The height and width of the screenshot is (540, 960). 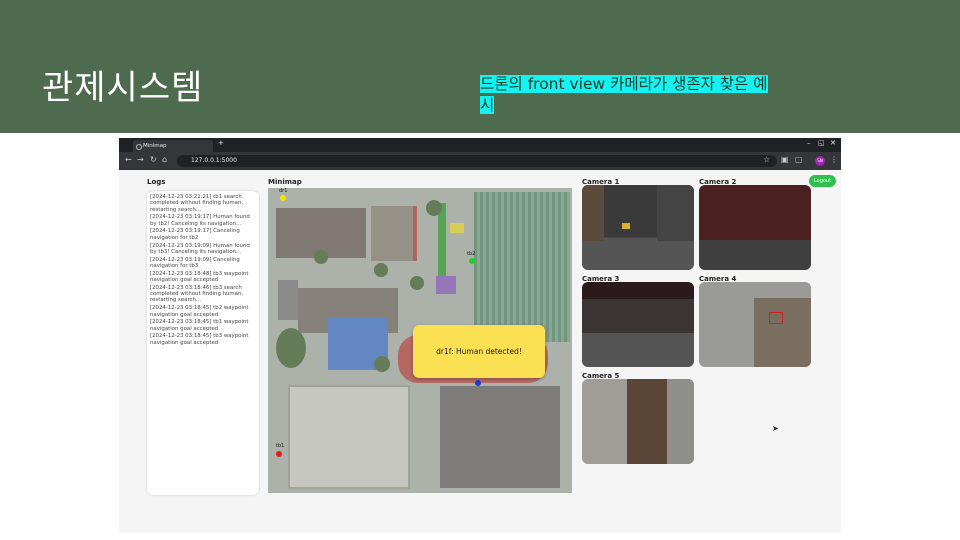 I want to click on reload-icon: ↻, so click(x=153, y=159).